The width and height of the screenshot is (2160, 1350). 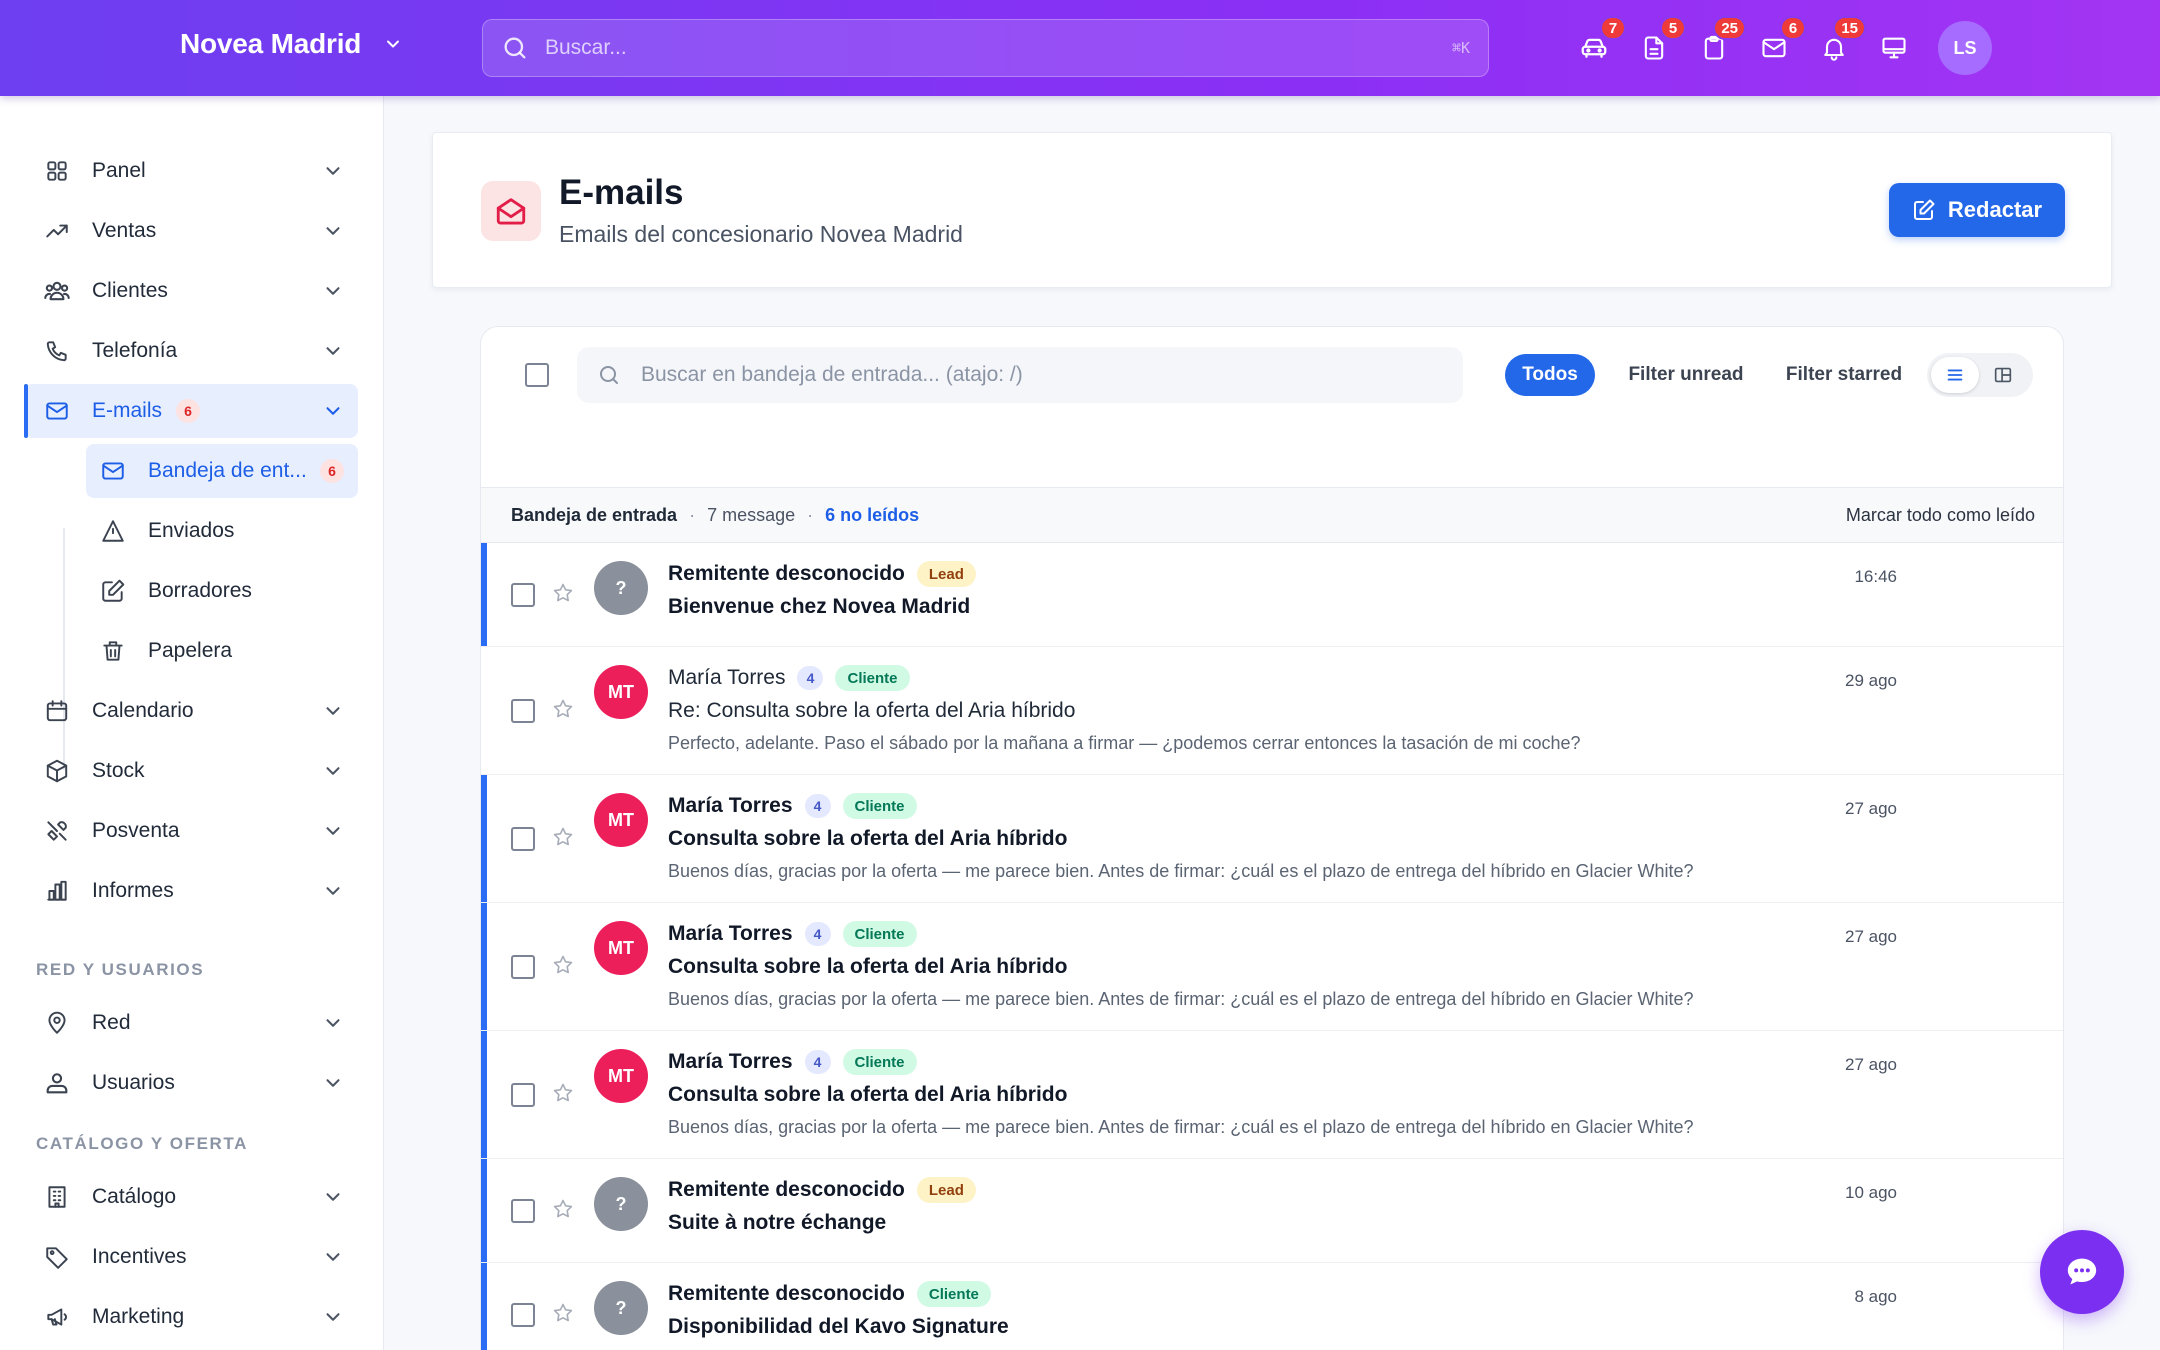 I want to click on list-icon, so click(x=1955, y=375).